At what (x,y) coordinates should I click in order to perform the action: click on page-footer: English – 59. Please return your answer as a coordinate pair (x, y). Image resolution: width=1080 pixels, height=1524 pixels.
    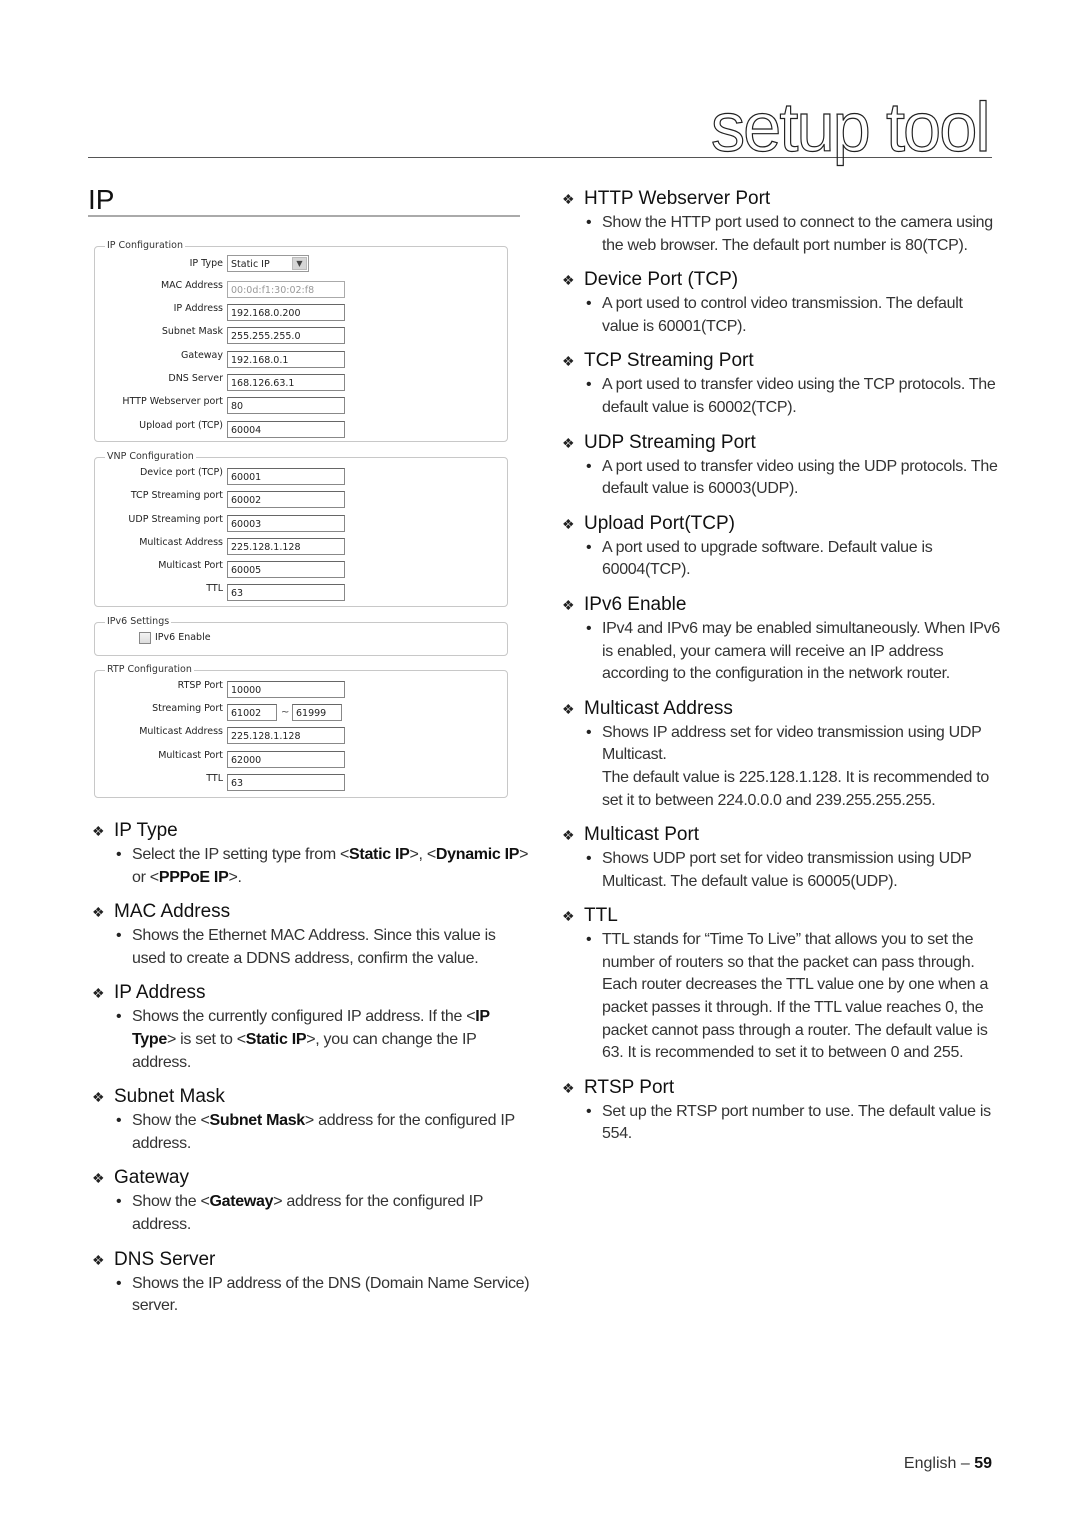
    Looking at the image, I should click on (948, 1464).